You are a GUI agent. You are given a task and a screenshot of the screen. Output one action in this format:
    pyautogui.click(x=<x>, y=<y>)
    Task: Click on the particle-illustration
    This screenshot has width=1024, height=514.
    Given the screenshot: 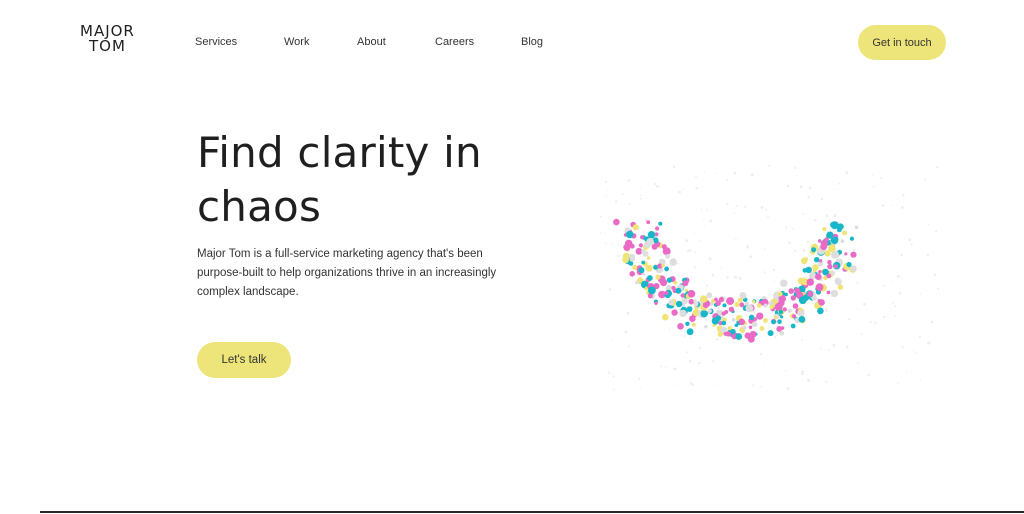 What is the action you would take?
    pyautogui.click(x=769, y=277)
    